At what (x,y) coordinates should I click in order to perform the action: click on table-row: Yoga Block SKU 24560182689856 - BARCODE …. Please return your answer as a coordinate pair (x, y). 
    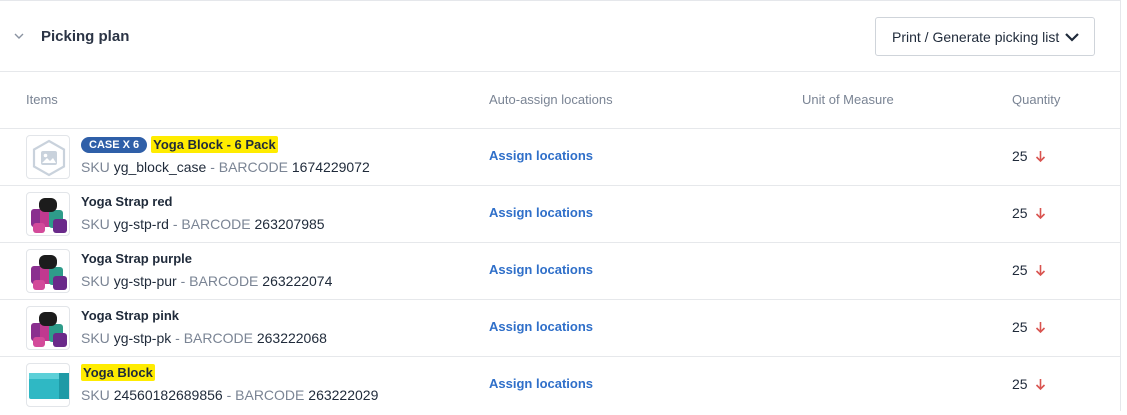
    Looking at the image, I should click on (560, 385).